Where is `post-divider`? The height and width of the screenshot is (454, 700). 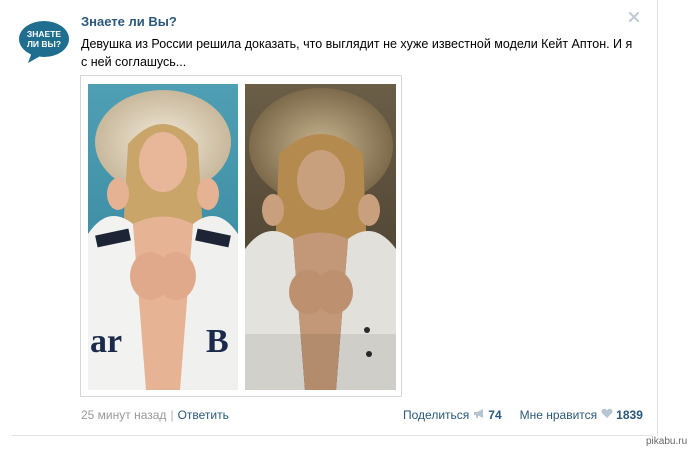 post-divider is located at coordinates (332, 435).